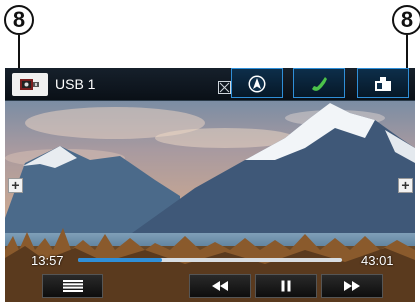 The width and height of the screenshot is (420, 307). I want to click on fast-forward-icon, so click(352, 286).